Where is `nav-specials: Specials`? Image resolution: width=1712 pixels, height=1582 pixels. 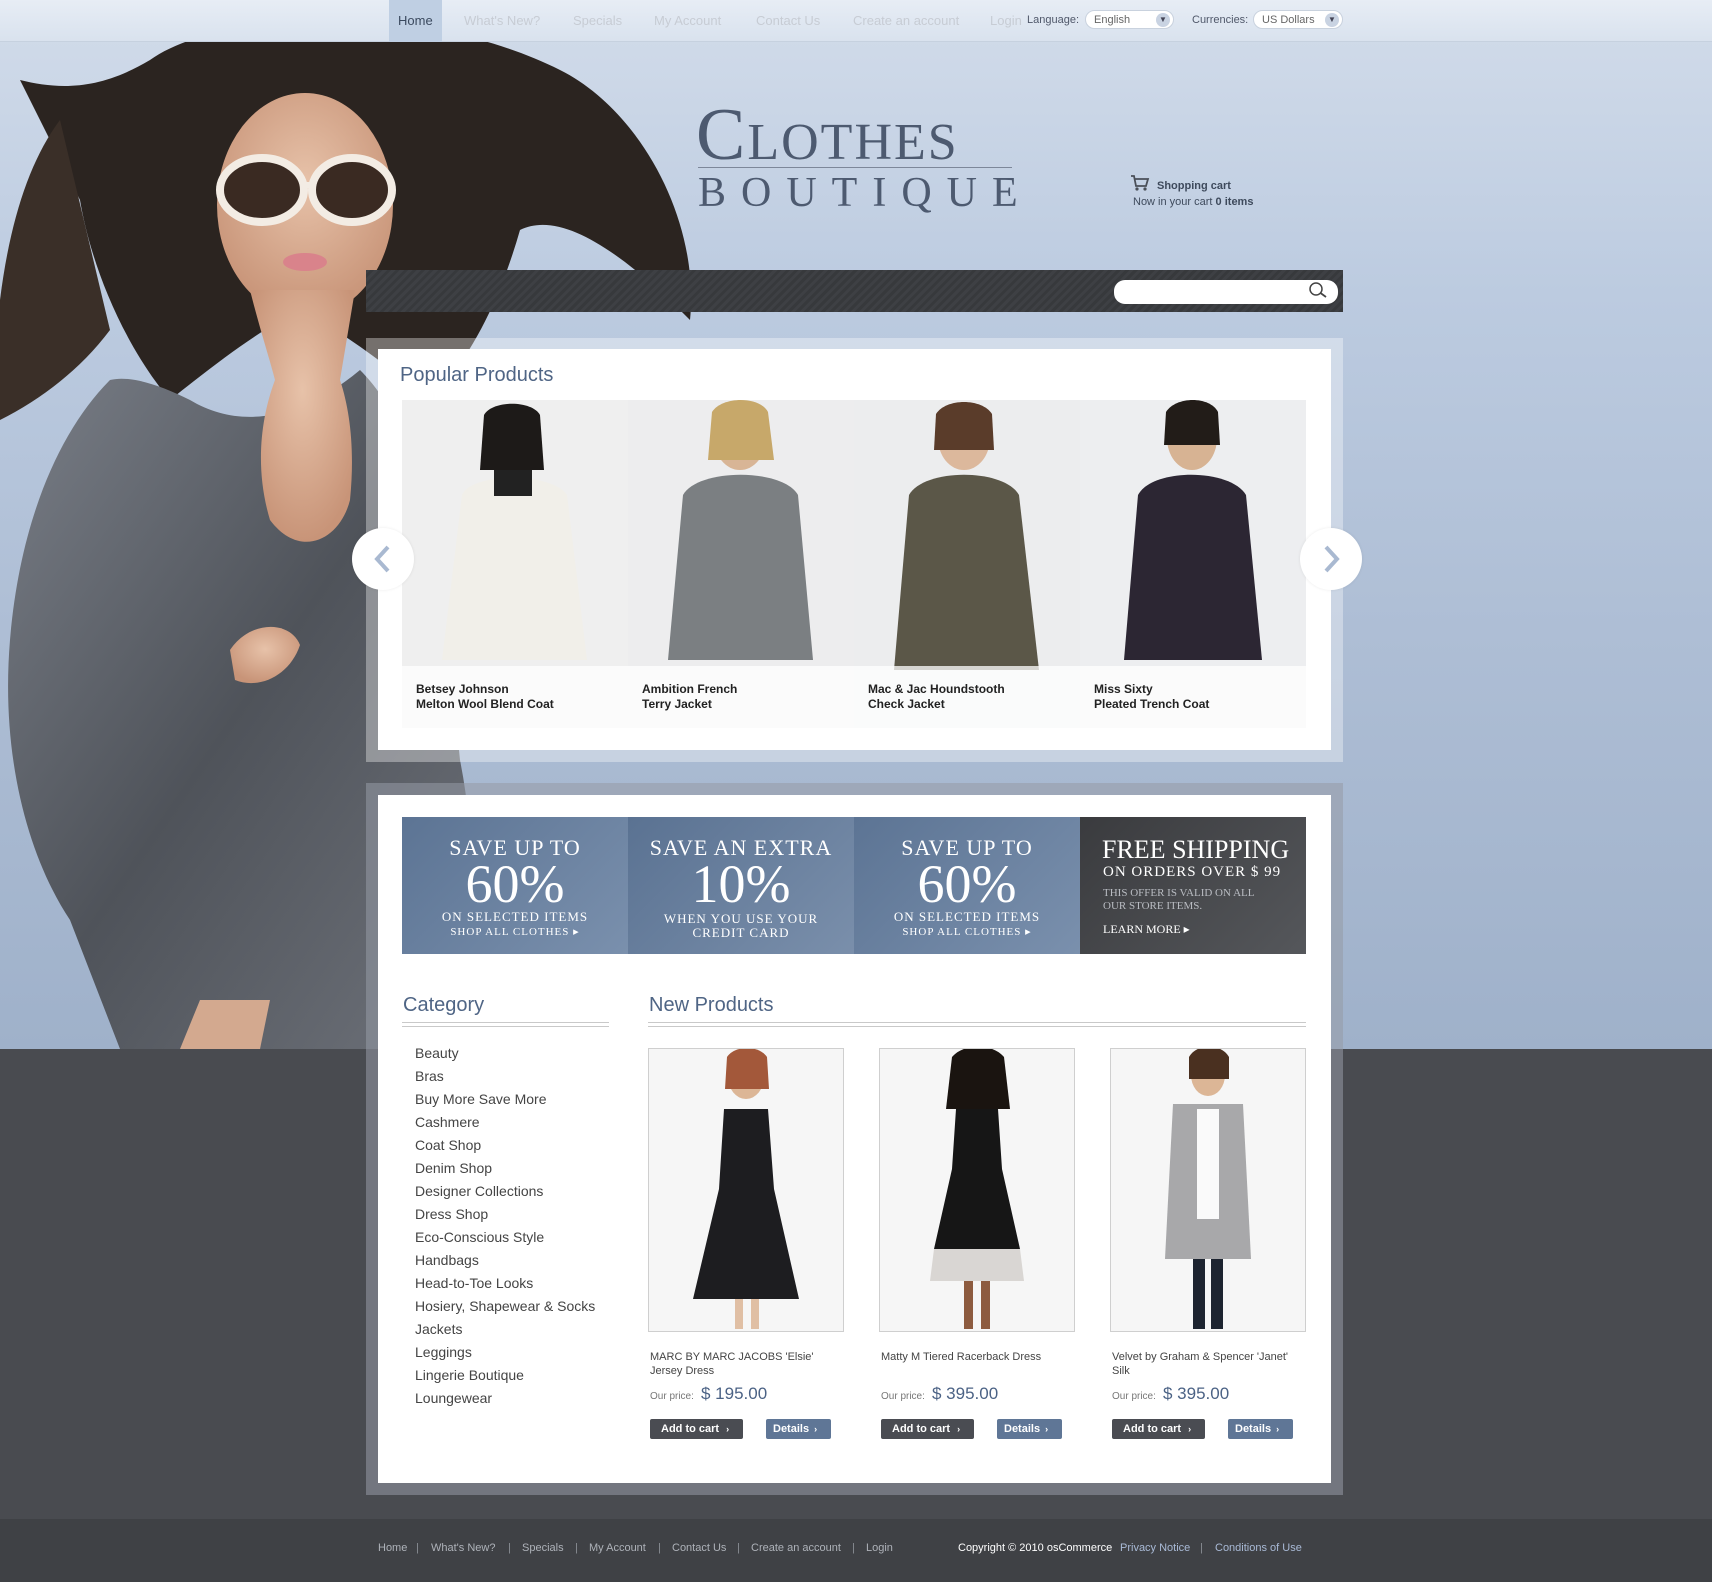 nav-specials: Specials is located at coordinates (597, 21).